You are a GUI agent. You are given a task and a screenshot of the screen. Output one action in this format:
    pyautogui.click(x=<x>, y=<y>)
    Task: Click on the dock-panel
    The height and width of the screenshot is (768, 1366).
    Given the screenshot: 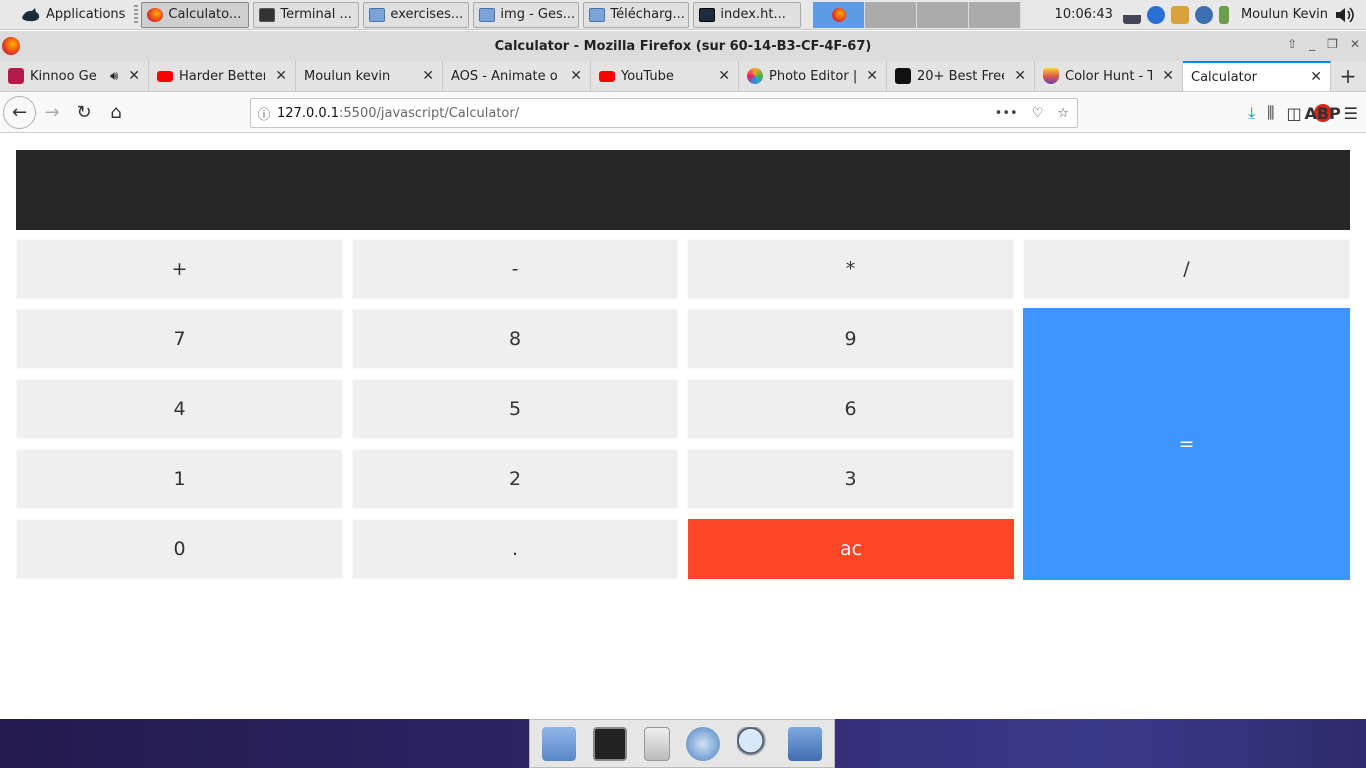 What is the action you would take?
    pyautogui.click(x=682, y=743)
    